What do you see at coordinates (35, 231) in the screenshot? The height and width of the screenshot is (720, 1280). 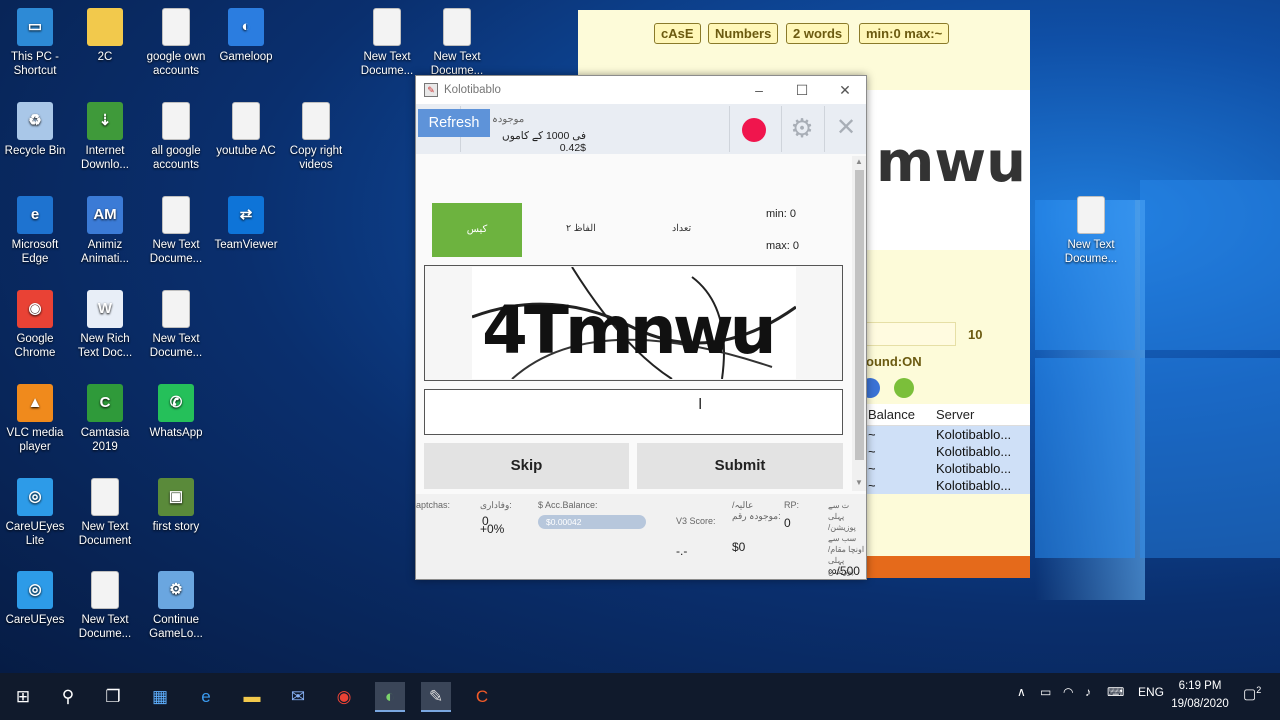 I see `desktop-icon: e Microsoft Edge` at bounding box center [35, 231].